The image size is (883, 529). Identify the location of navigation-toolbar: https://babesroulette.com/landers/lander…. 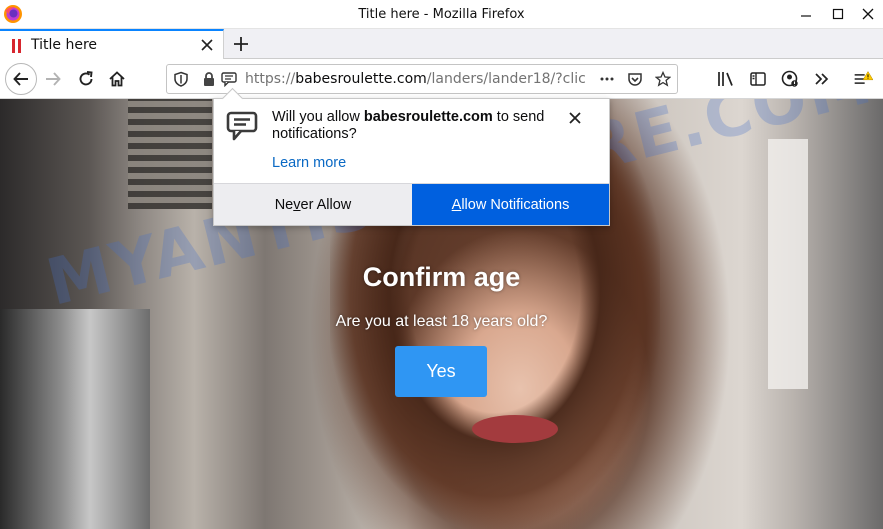
(441, 79).